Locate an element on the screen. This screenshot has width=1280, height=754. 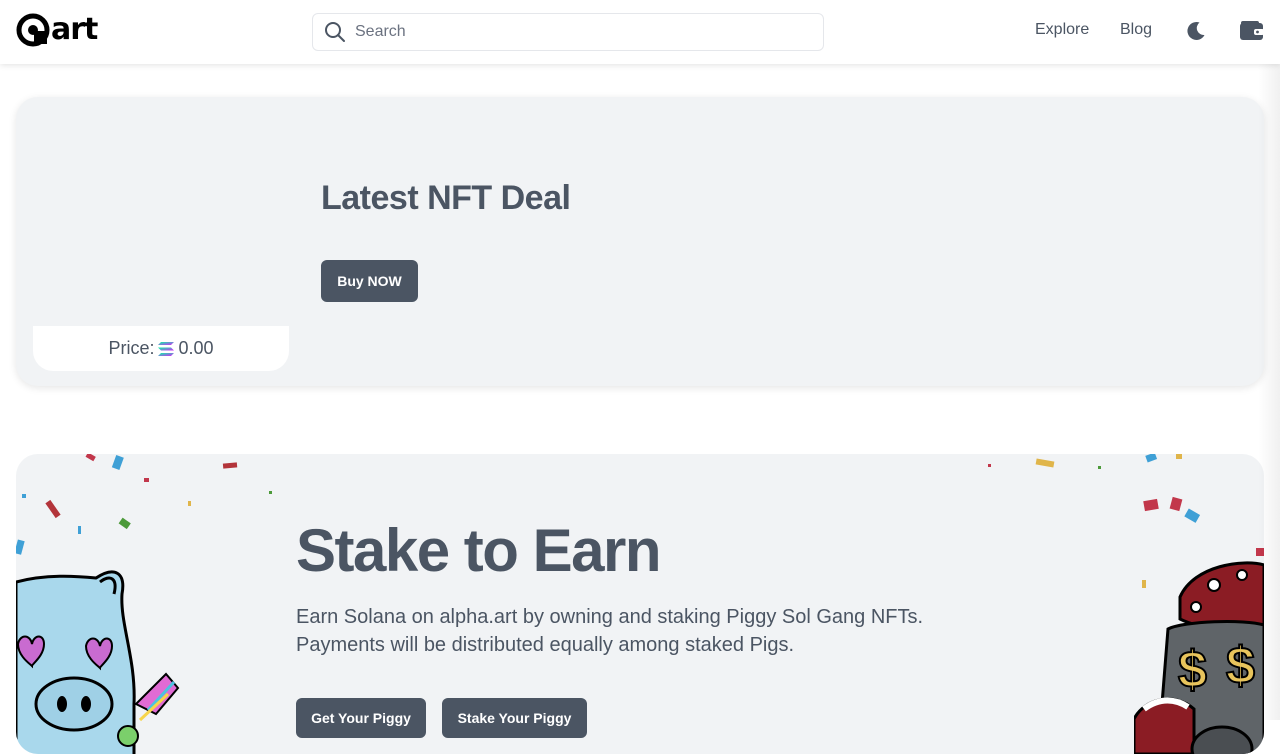
dark-mode-toggle is located at coordinates (1196, 31).